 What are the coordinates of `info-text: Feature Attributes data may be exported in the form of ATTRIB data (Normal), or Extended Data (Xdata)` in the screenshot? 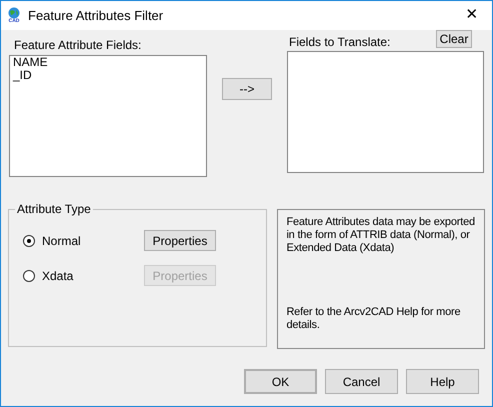 It's located at (381, 235).